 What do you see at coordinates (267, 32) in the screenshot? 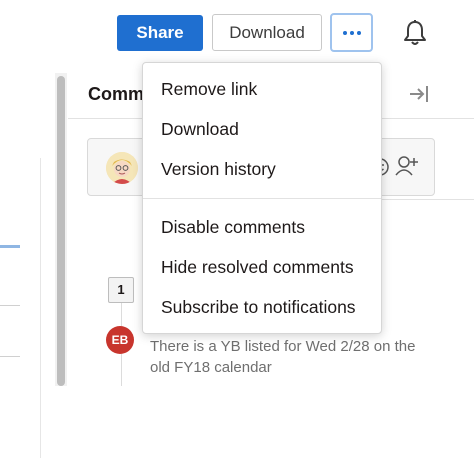
I see `download-button: Download` at bounding box center [267, 32].